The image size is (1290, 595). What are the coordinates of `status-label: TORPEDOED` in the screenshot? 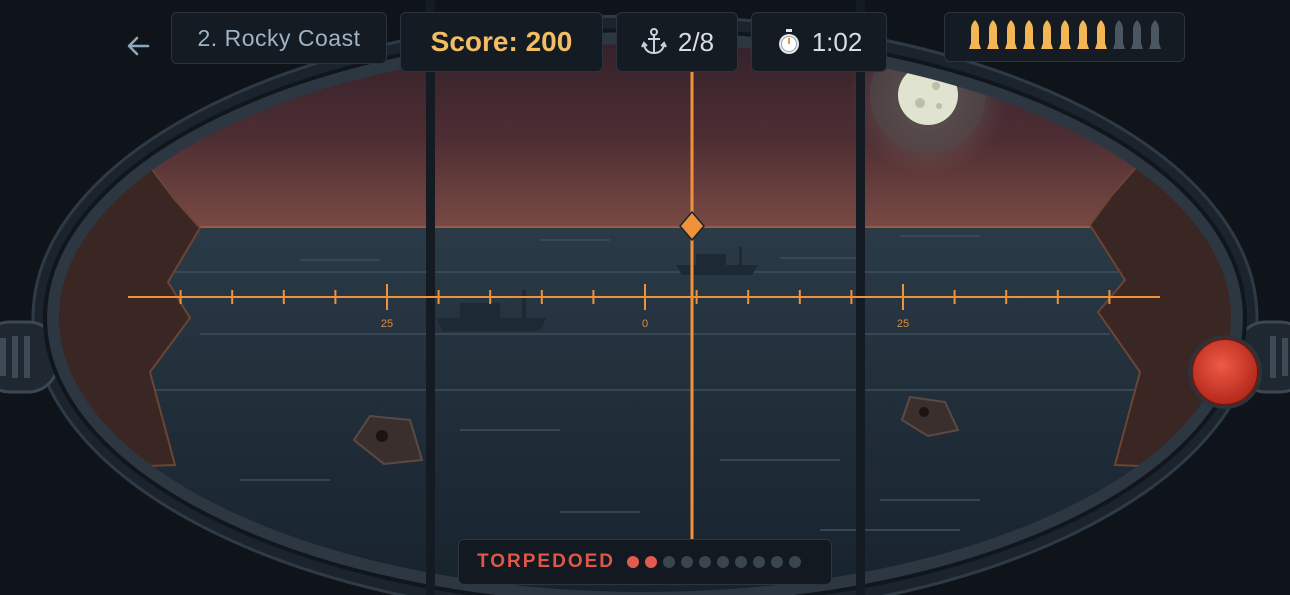 It's located at (546, 561).